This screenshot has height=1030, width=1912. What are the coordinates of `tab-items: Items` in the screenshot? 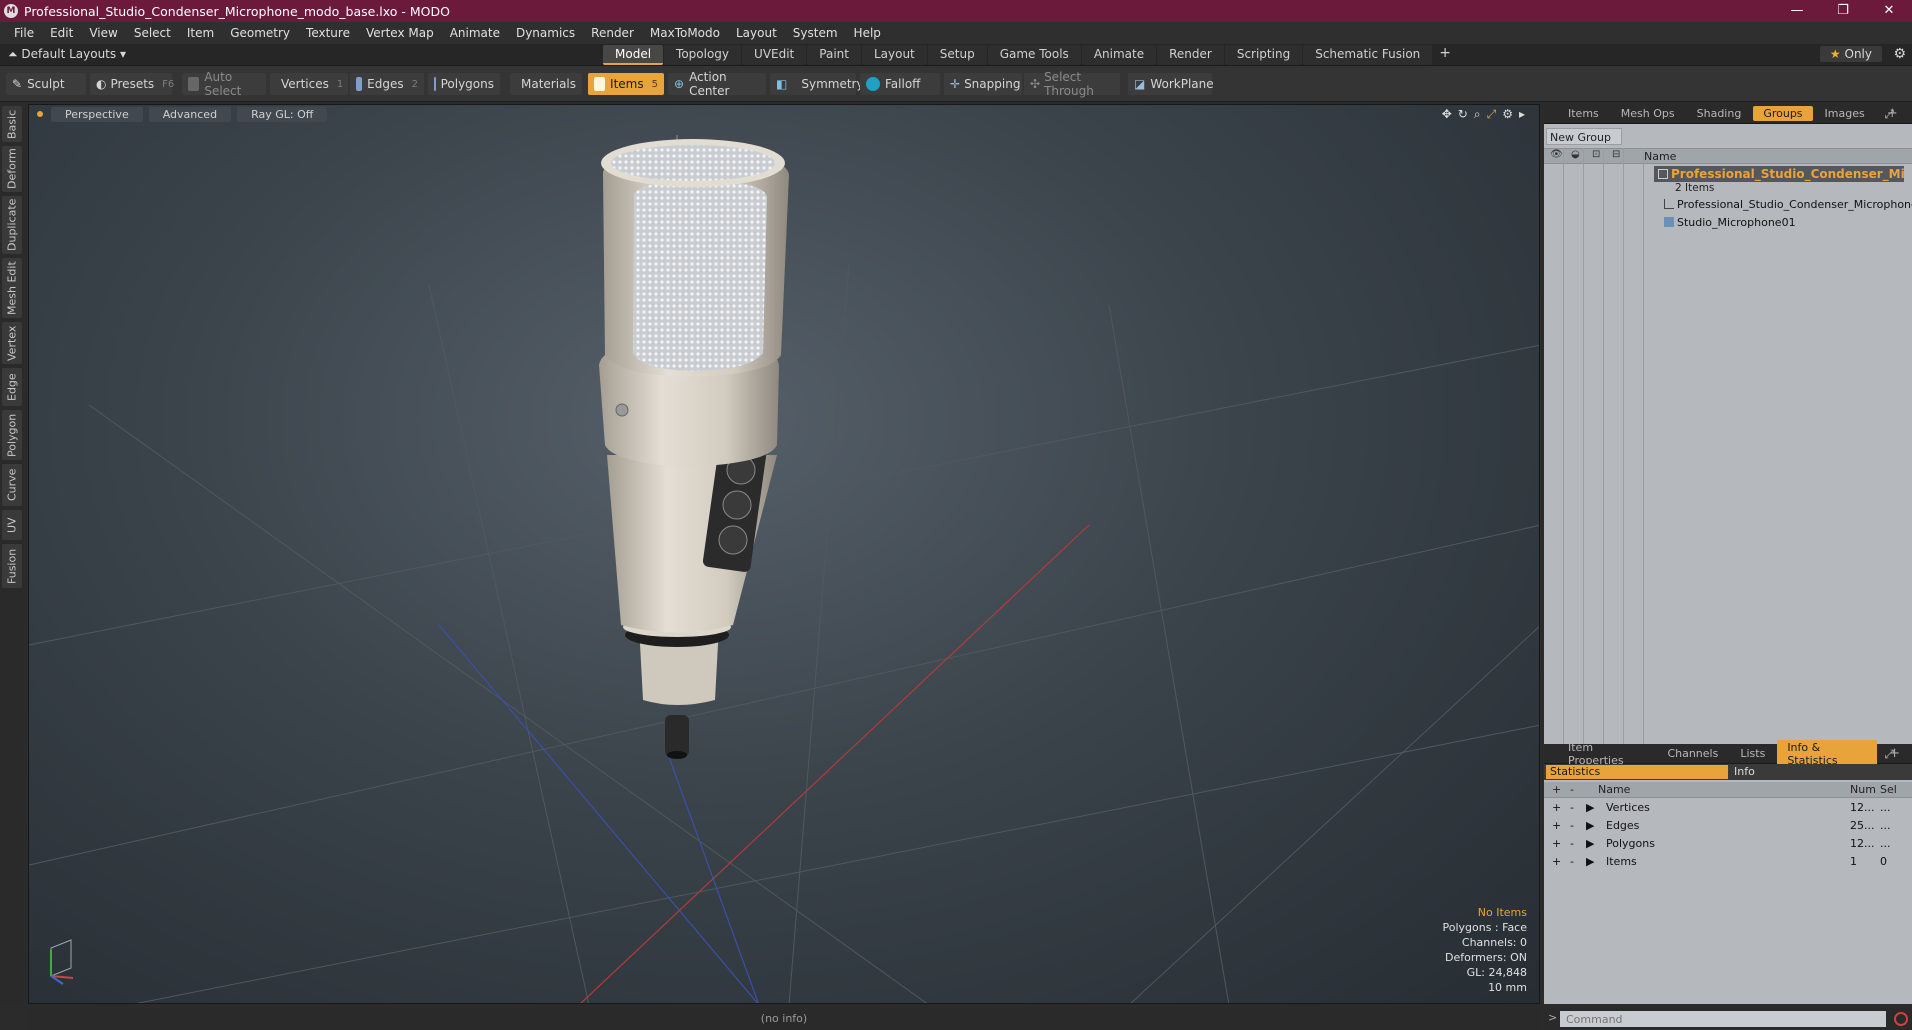 It's located at (1583, 113).